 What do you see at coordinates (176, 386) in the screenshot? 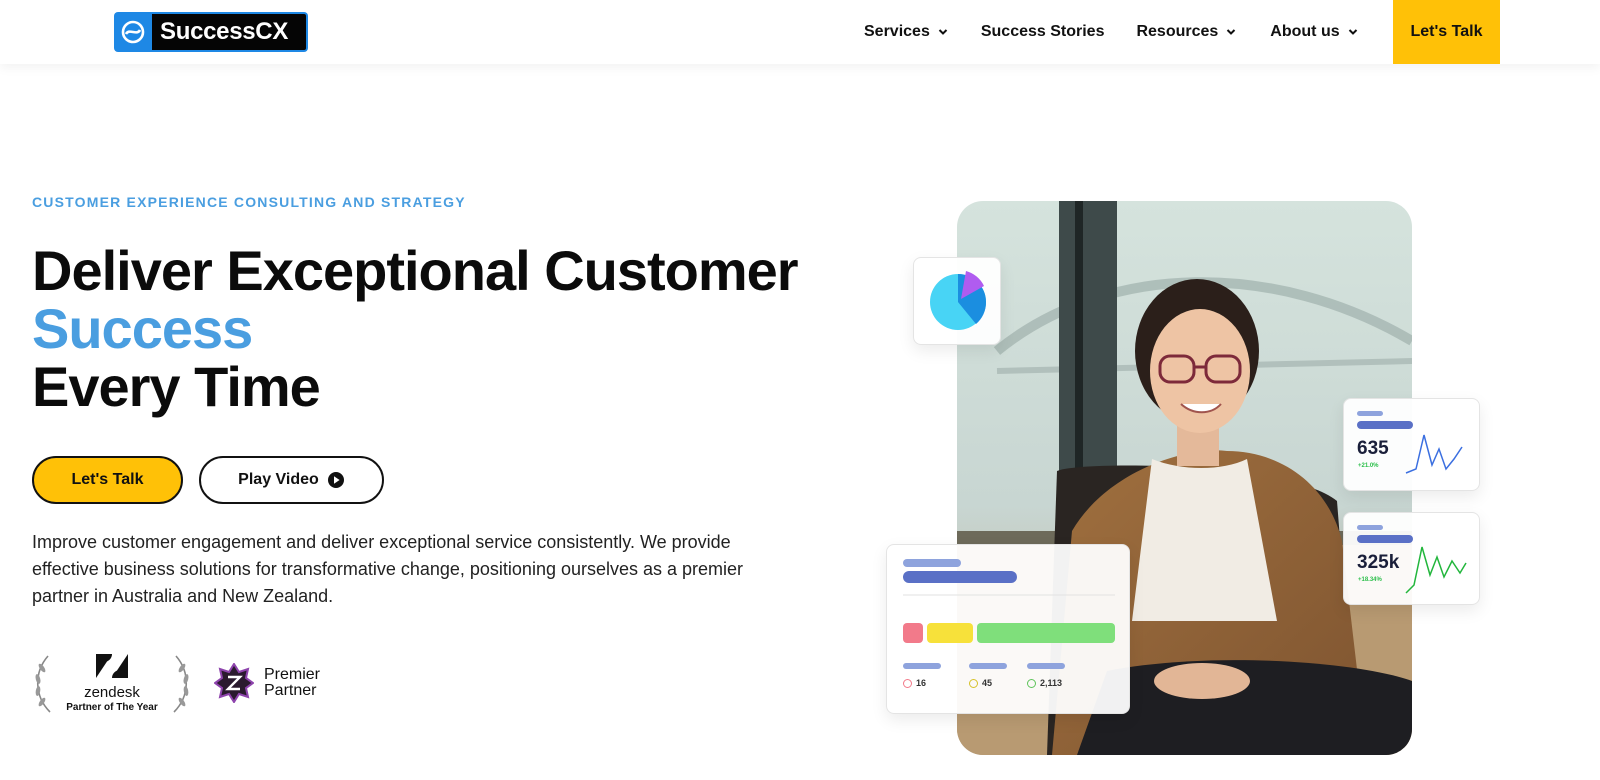
I see `hero-title-line3: Every Time` at bounding box center [176, 386].